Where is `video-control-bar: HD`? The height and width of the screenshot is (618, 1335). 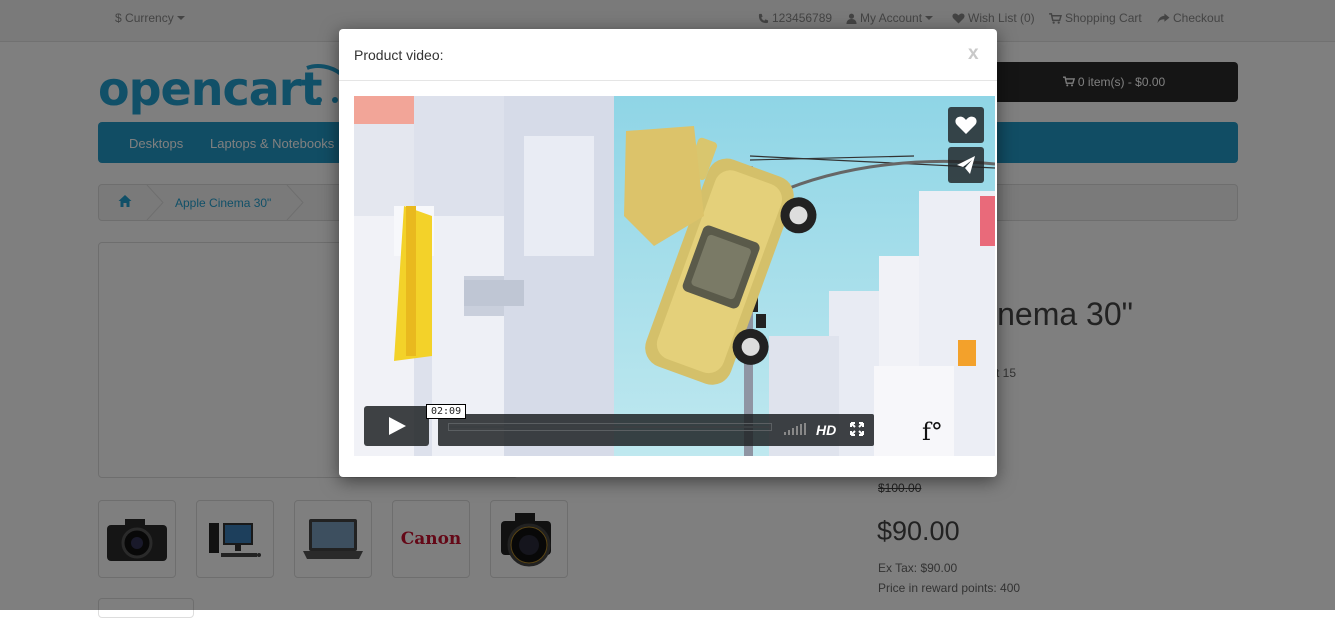
video-control-bar: HD is located at coordinates (656, 430).